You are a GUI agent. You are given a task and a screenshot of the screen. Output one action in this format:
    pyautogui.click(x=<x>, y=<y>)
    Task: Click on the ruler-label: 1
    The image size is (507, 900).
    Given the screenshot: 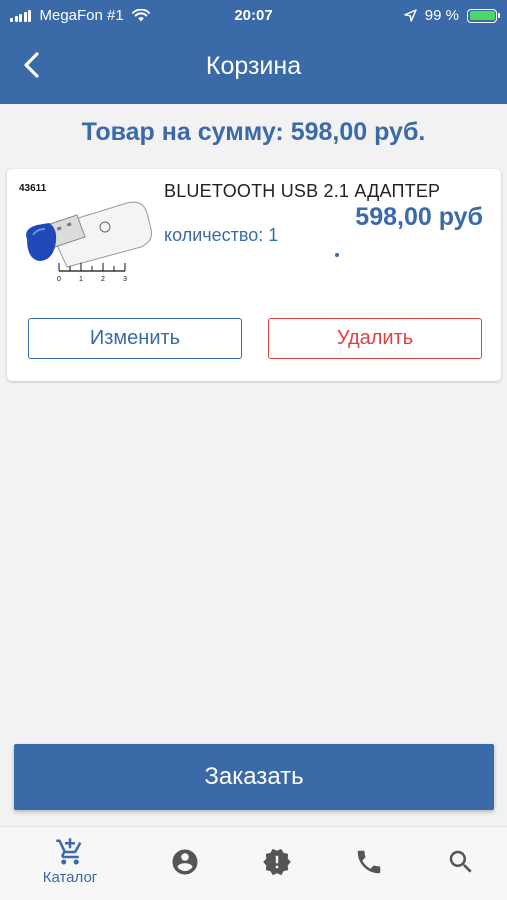 What is the action you would take?
    pyautogui.click(x=81, y=279)
    